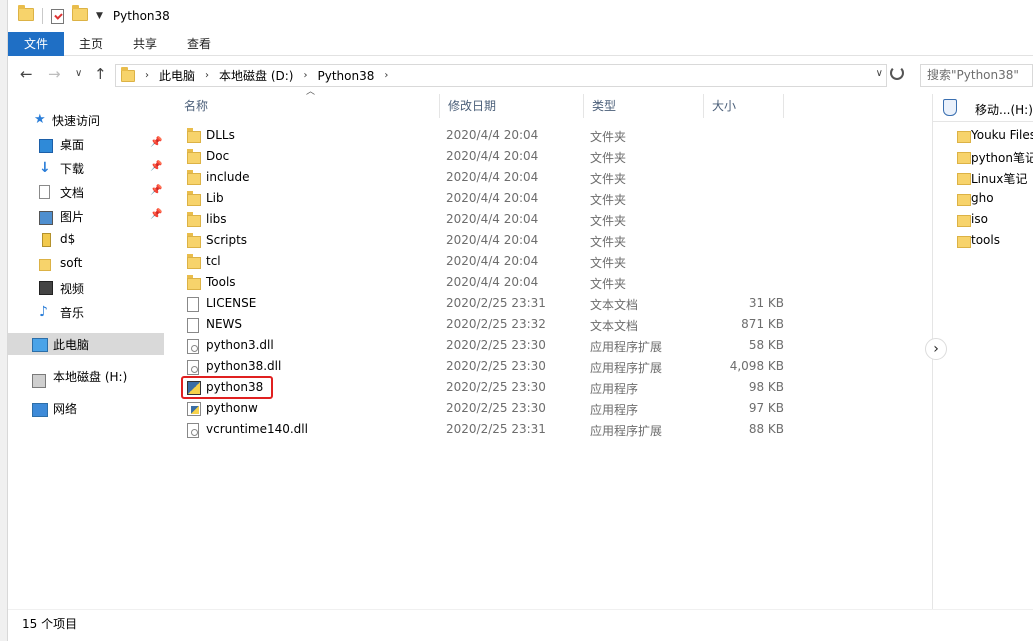  Describe the element at coordinates (50, 624) in the screenshot. I see `item-count: 15 个项目` at that location.